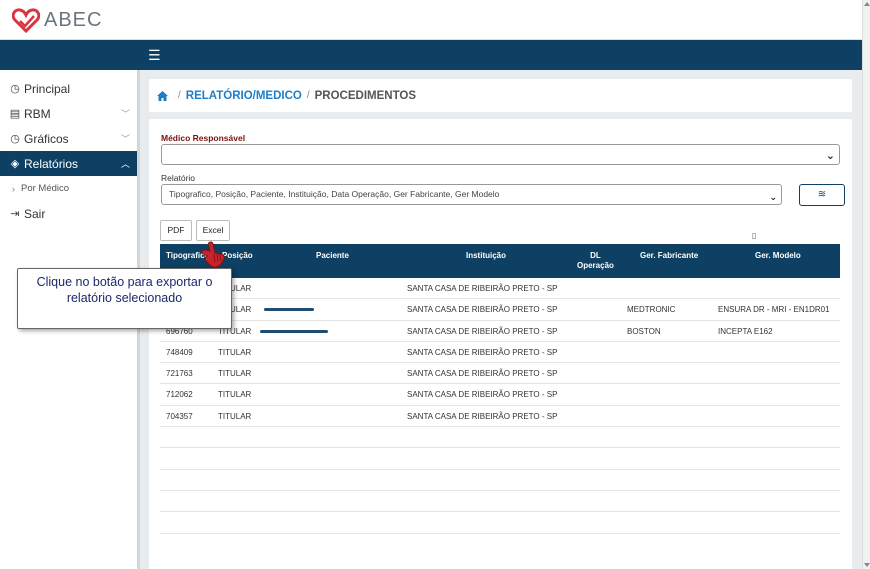 The width and height of the screenshot is (870, 569). What do you see at coordinates (35, 213) in the screenshot?
I see `sidebar-item-label: Sair` at bounding box center [35, 213].